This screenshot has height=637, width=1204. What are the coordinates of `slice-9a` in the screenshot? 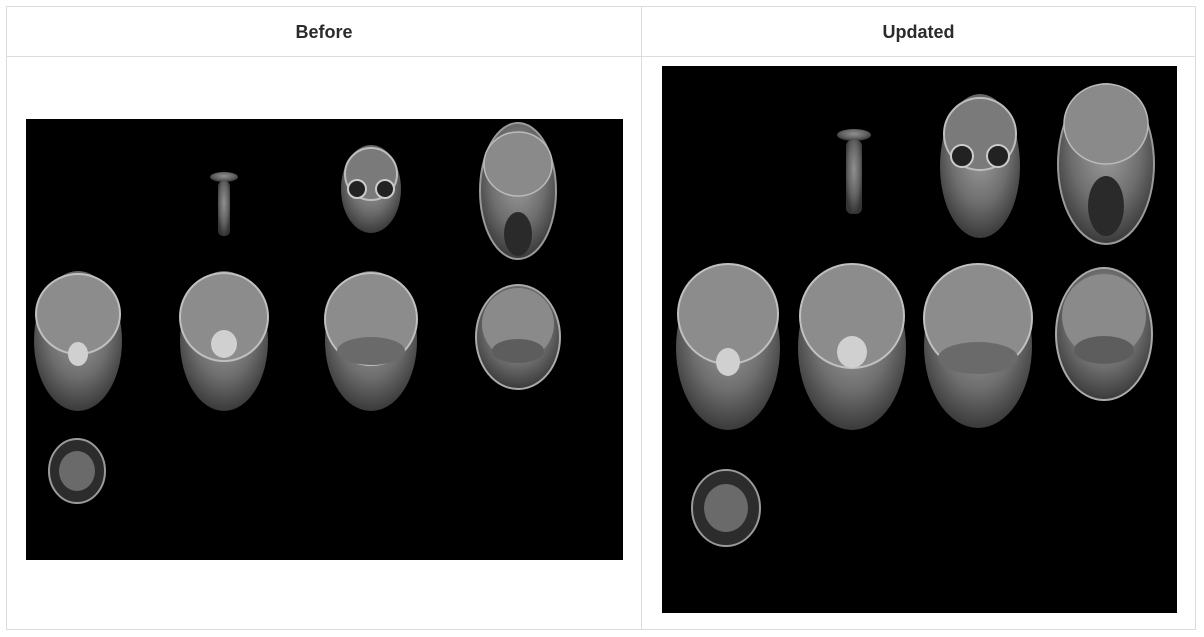 It's located at (726, 508).